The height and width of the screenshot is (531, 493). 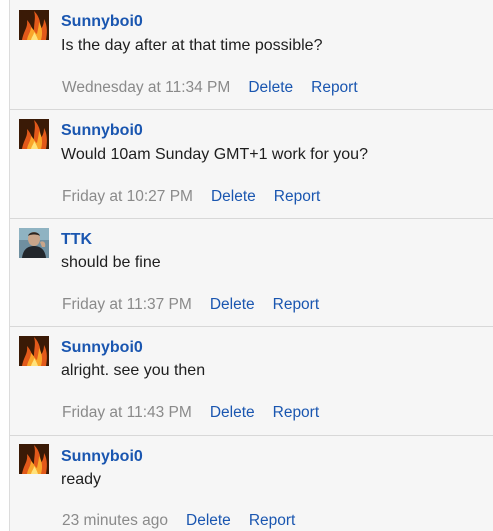 I want to click on message-text: should be fine, so click(x=111, y=262).